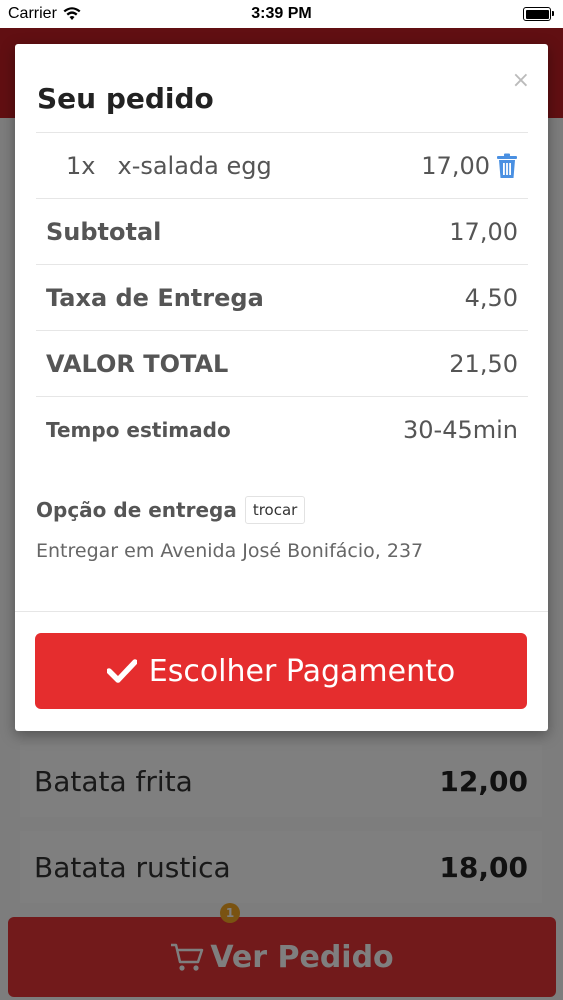 The height and width of the screenshot is (1000, 563). I want to click on close-icon: ×, so click(521, 80).